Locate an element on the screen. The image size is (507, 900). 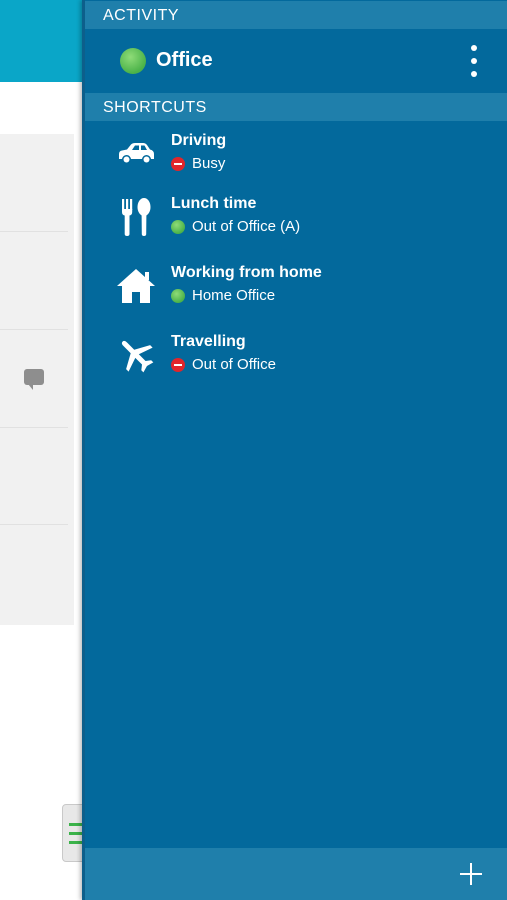
shortcut-lunch-time: Lunch time Out of Office (A) is located at coordinates (296, 219).